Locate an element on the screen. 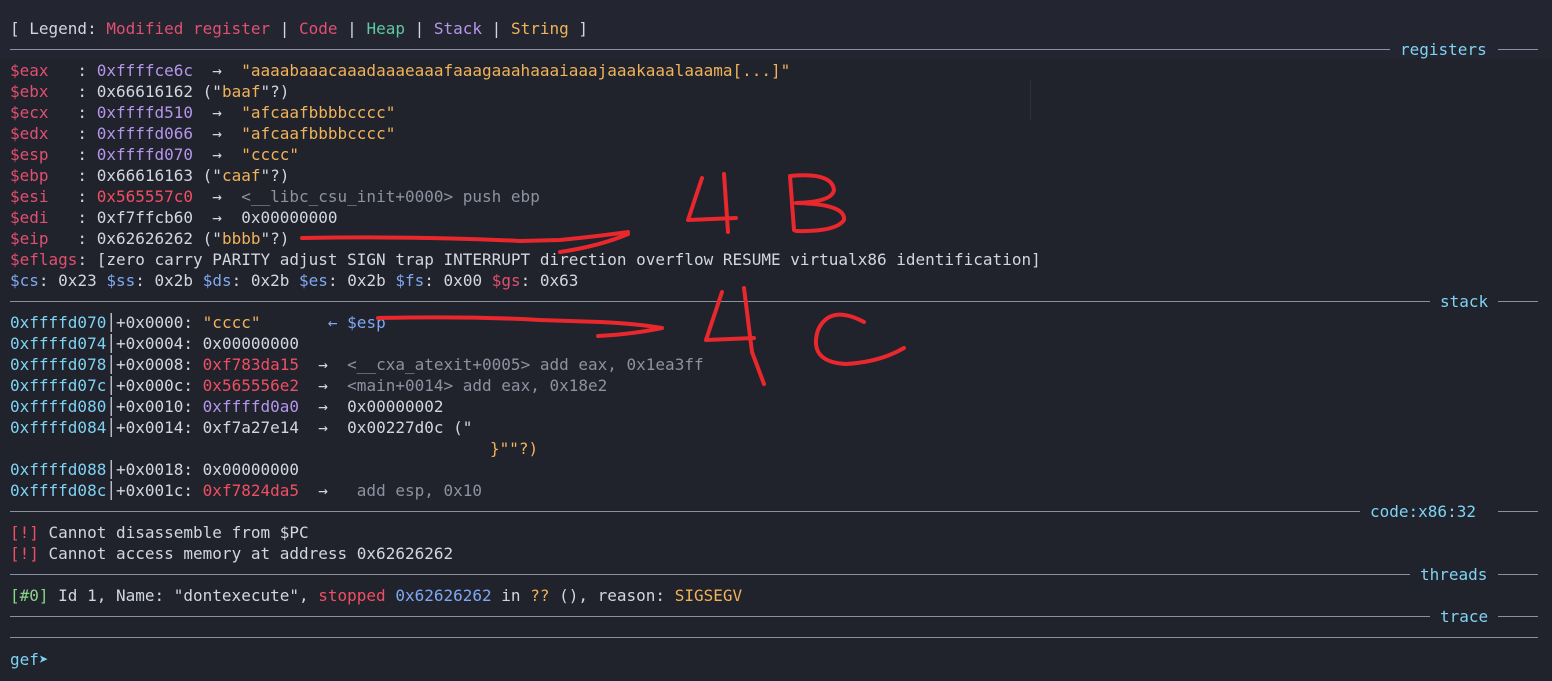 Image resolution: width=1552 pixels, height=681 pixels. register-value: 0x62626262 is located at coordinates (145, 238).